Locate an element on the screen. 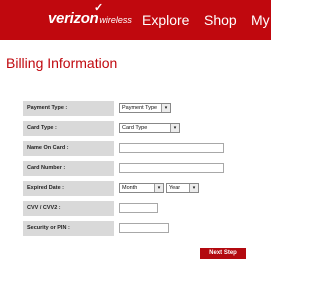  nav-my: My is located at coordinates (260, 20).